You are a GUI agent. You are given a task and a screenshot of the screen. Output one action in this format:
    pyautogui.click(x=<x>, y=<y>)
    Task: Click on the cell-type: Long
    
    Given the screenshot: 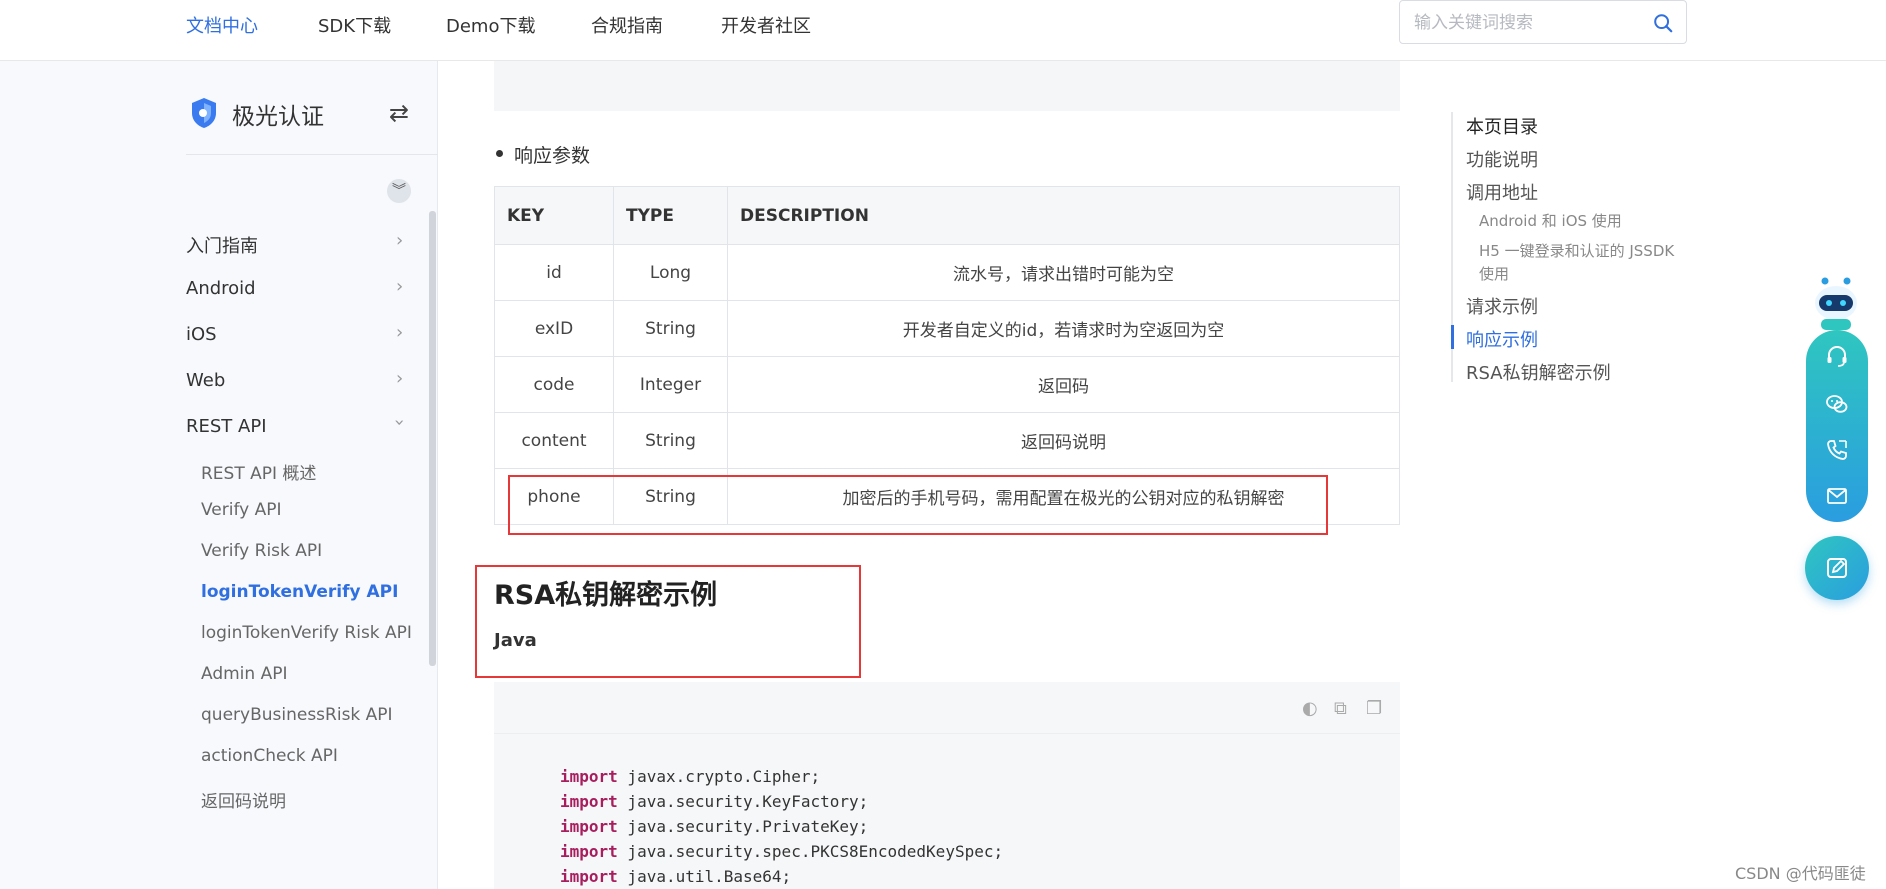 What is the action you would take?
    pyautogui.click(x=670, y=272)
    